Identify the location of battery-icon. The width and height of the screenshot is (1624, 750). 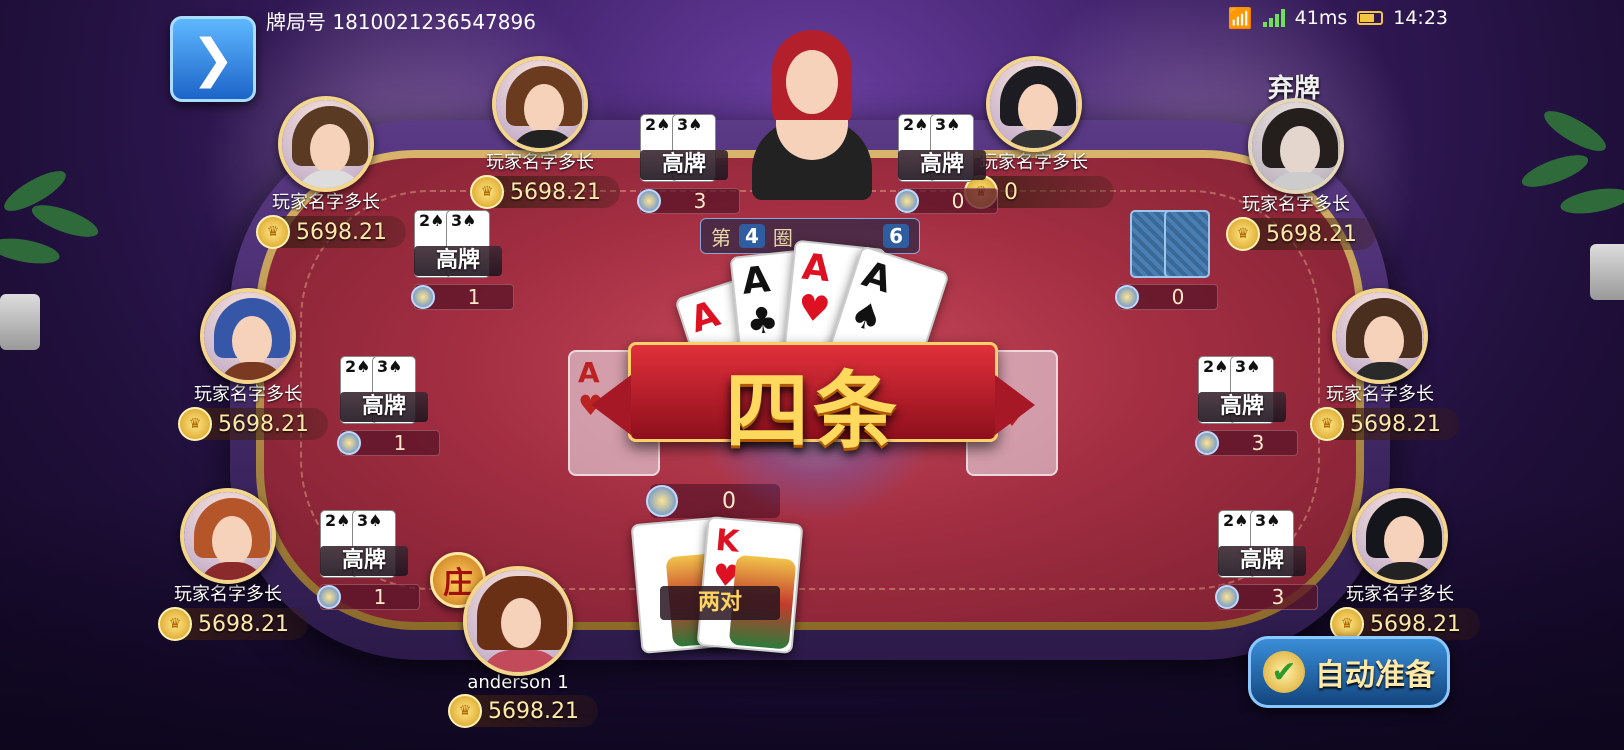
(1370, 18).